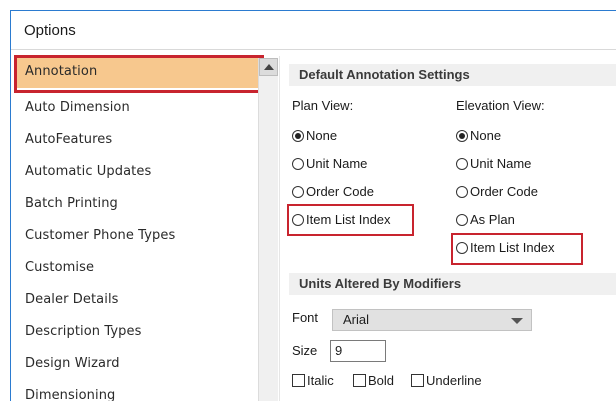 This screenshot has width=616, height=401. Describe the element at coordinates (452, 75) in the screenshot. I see `section-header-annotation: Default Annotation Settings` at that location.